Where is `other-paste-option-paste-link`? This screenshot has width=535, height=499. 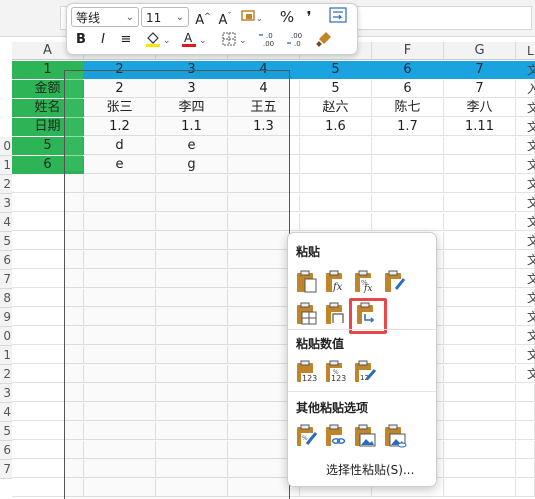 other-paste-option-paste-link is located at coordinates (336, 436).